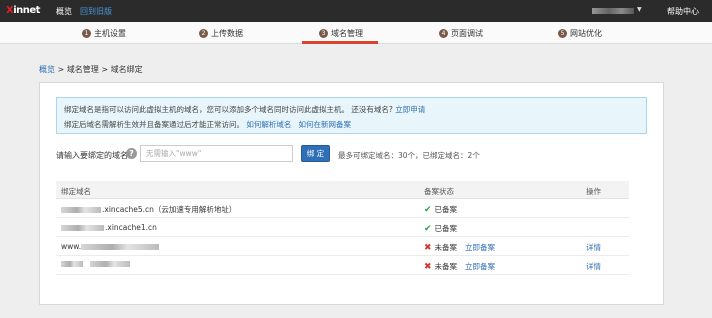 The width and height of the screenshot is (712, 318). What do you see at coordinates (342, 265) in the screenshot?
I see `table-row: ✖ 未备案 立即备案 详情` at bounding box center [342, 265].